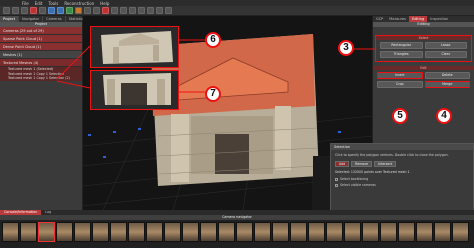 The height and width of the screenshot is (248, 474). What do you see at coordinates (401, 54) in the screenshot?
I see `triangles-select-button: Triangles` at bounding box center [401, 54].